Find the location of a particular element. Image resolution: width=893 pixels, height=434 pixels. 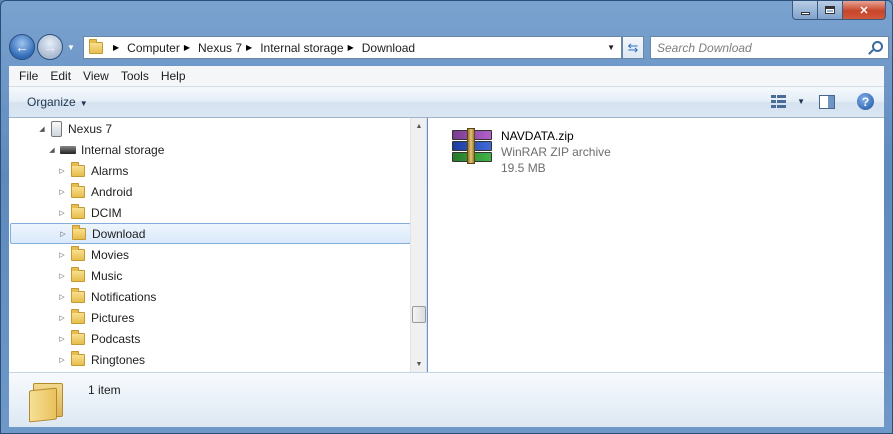

close-icon: ✕ is located at coordinates (864, 10).